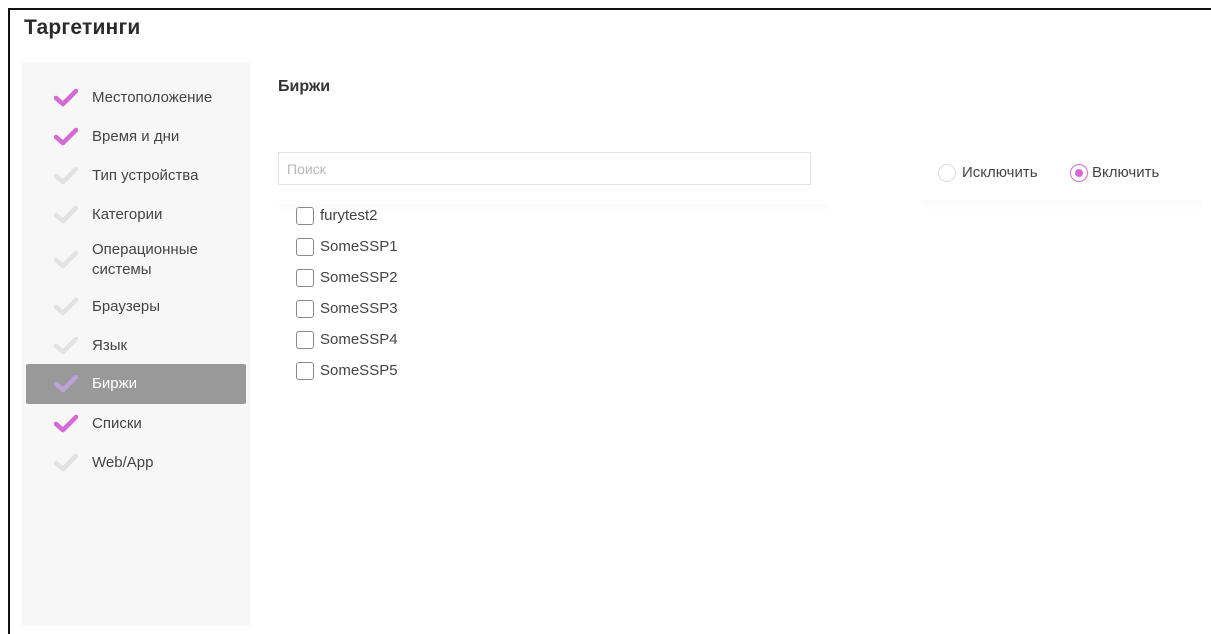 Image resolution: width=1211 pixels, height=634 pixels. What do you see at coordinates (152, 97) in the screenshot?
I see `sidebar-item-label: Местоположение` at bounding box center [152, 97].